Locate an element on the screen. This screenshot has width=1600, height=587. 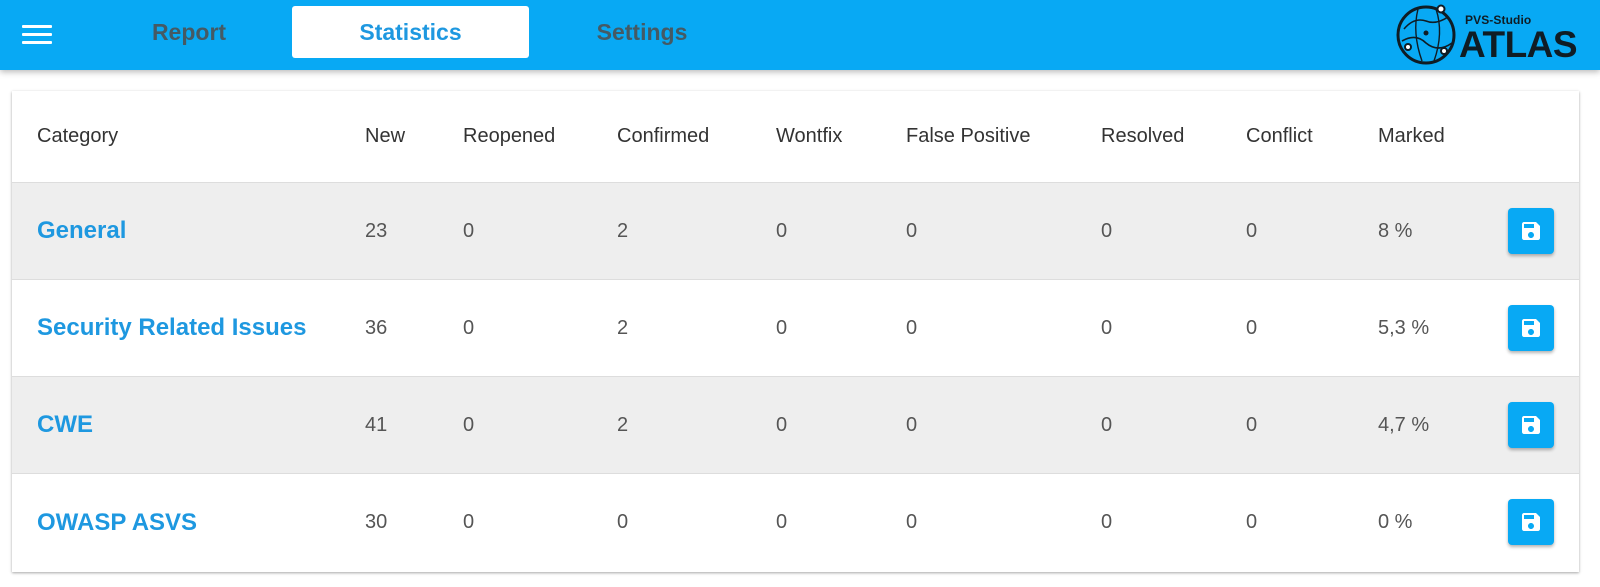
column-header-false-positive: False Positive is located at coordinates (968, 136).